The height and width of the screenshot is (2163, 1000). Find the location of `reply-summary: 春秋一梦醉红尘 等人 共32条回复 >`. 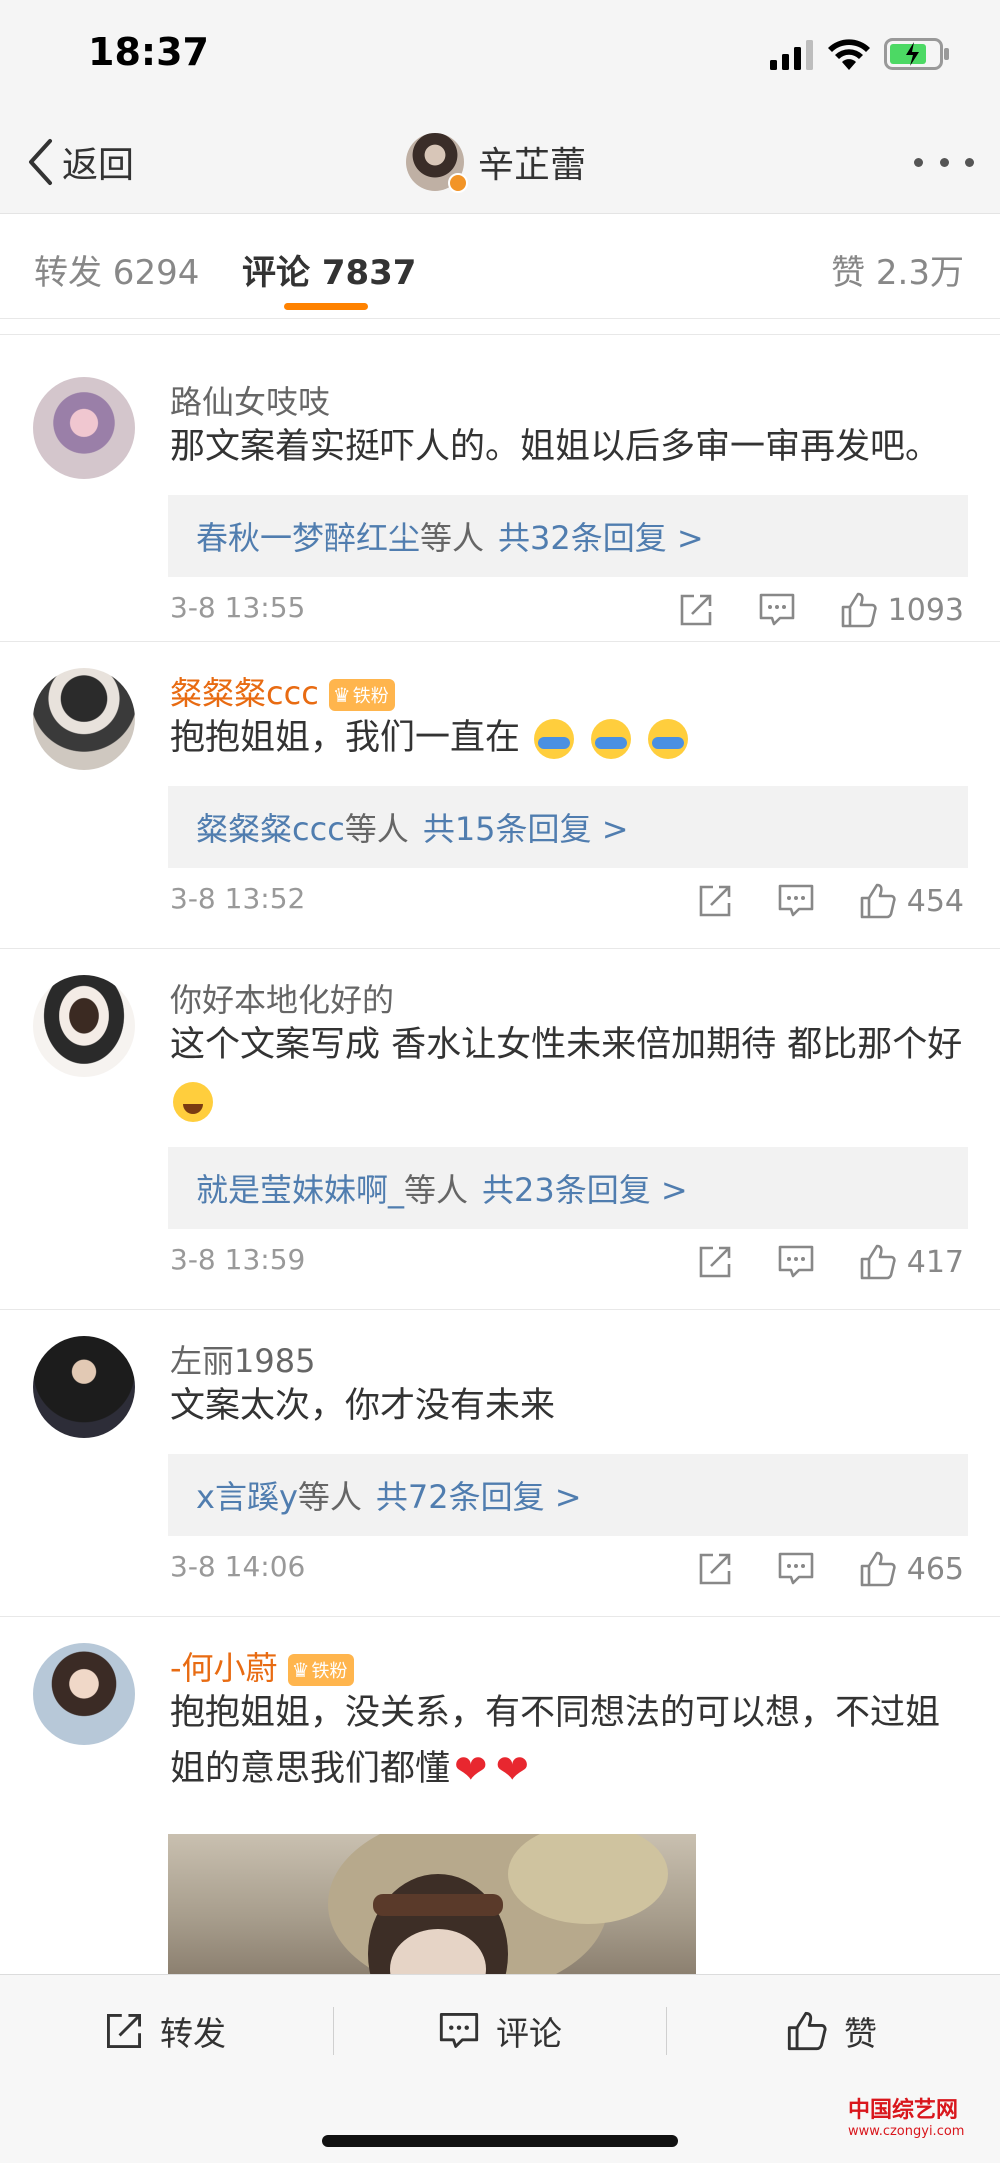

reply-summary: 春秋一梦醉红尘 等人 共32条回复 > is located at coordinates (568, 536).